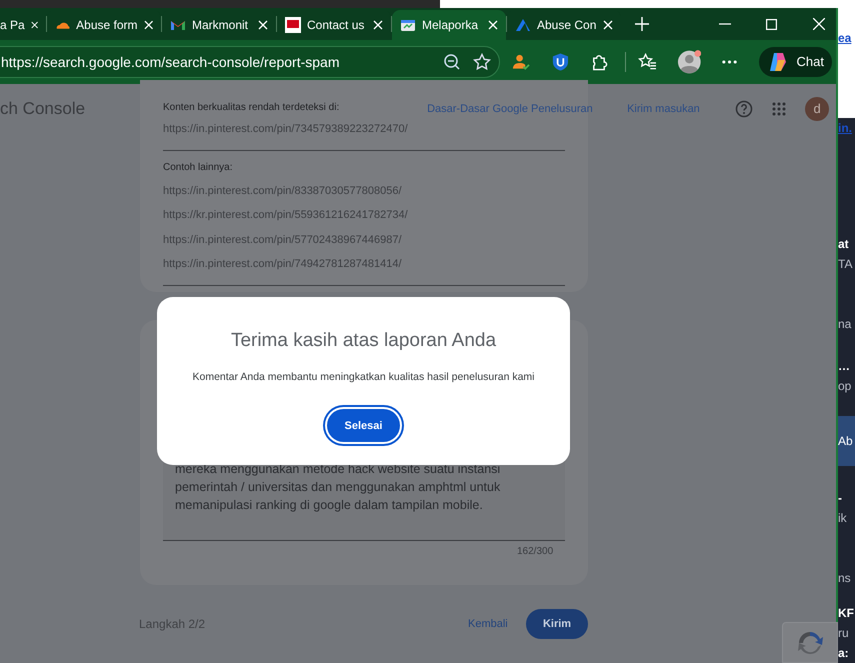 Image resolution: width=855 pixels, height=663 pixels. I want to click on maximize-icon, so click(771, 24).